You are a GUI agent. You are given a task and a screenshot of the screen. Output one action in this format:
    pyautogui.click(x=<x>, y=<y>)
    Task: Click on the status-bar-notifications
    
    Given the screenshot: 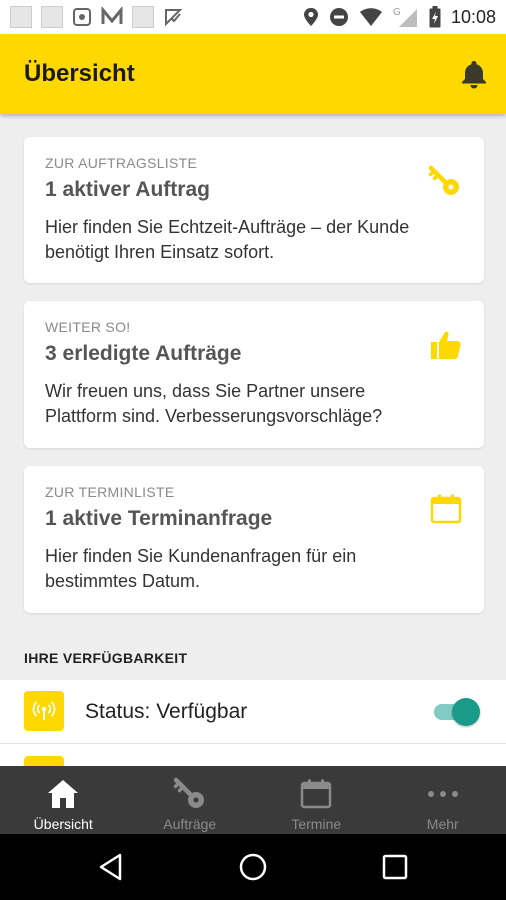 What is the action you would take?
    pyautogui.click(x=96, y=17)
    